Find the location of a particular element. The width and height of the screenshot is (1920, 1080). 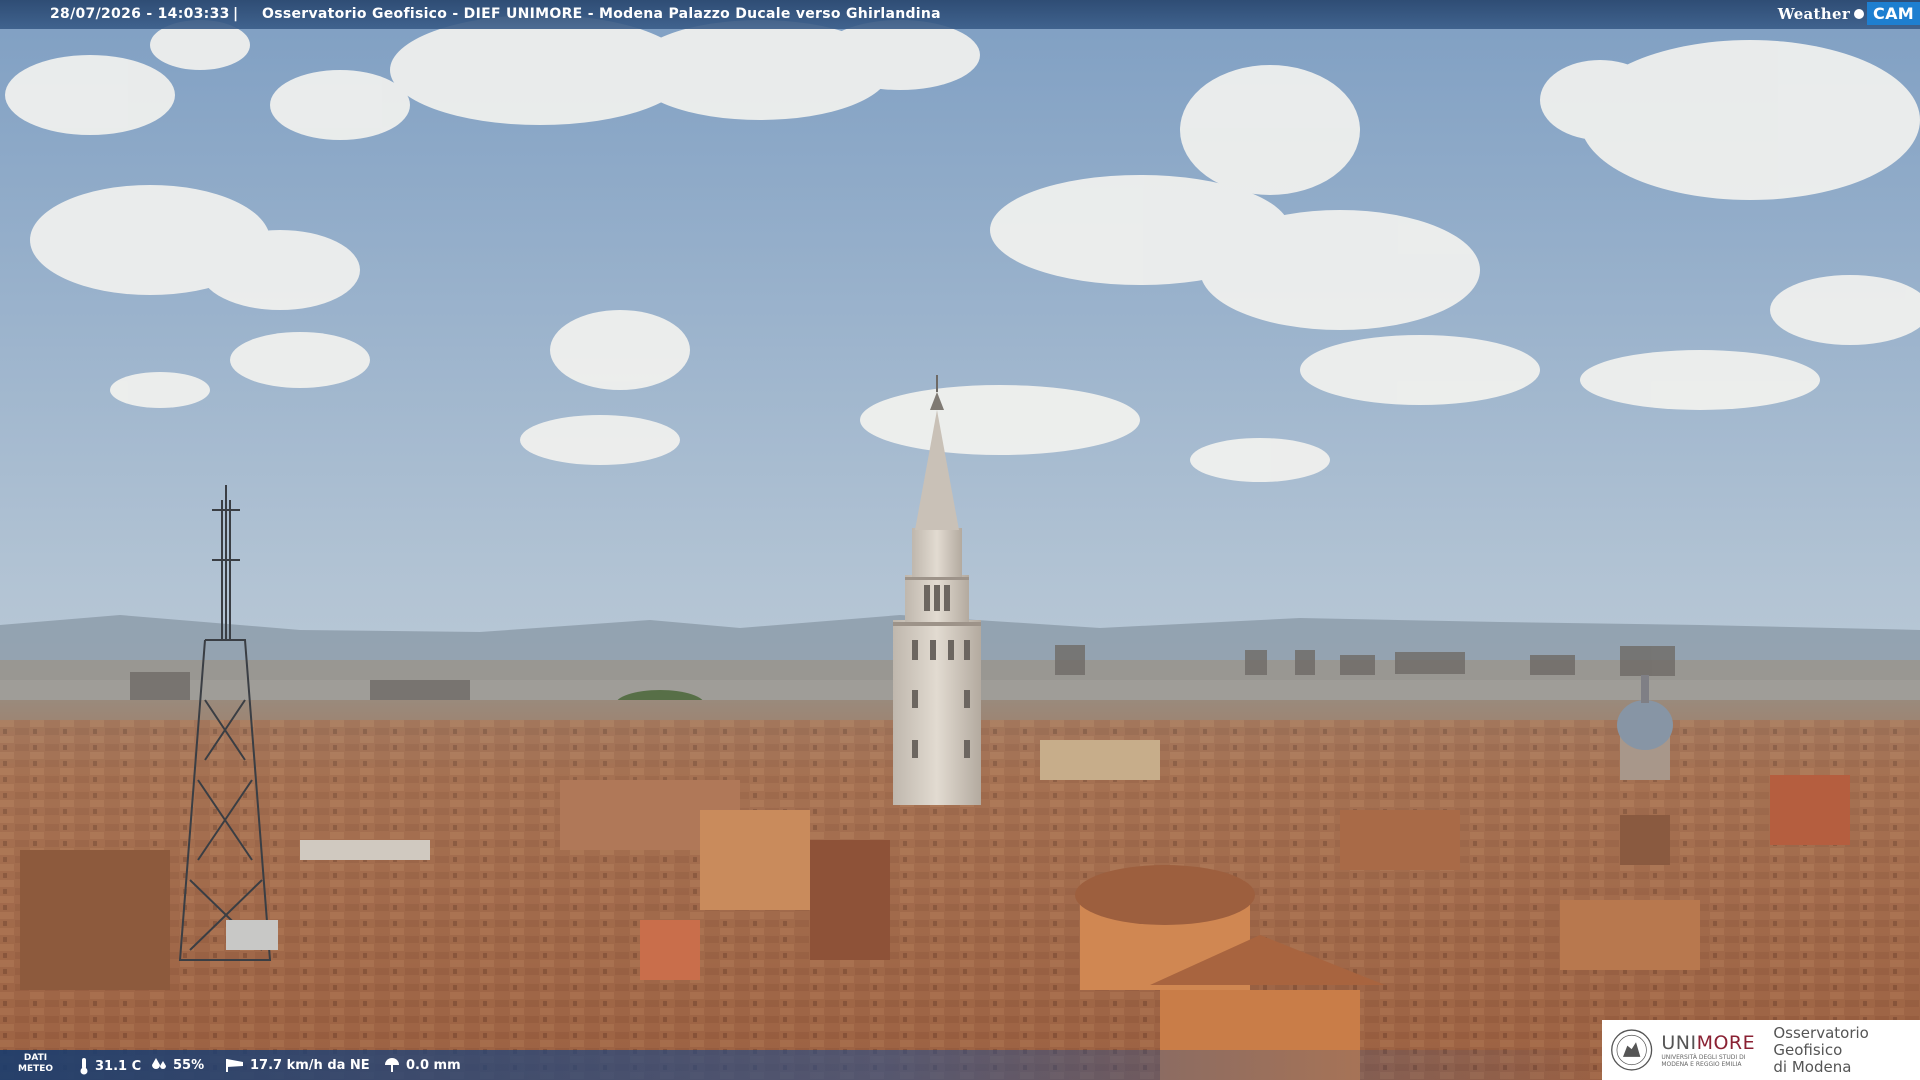

observatory-line1: Osservatorio Geofisico is located at coordinates (1821, 1041).